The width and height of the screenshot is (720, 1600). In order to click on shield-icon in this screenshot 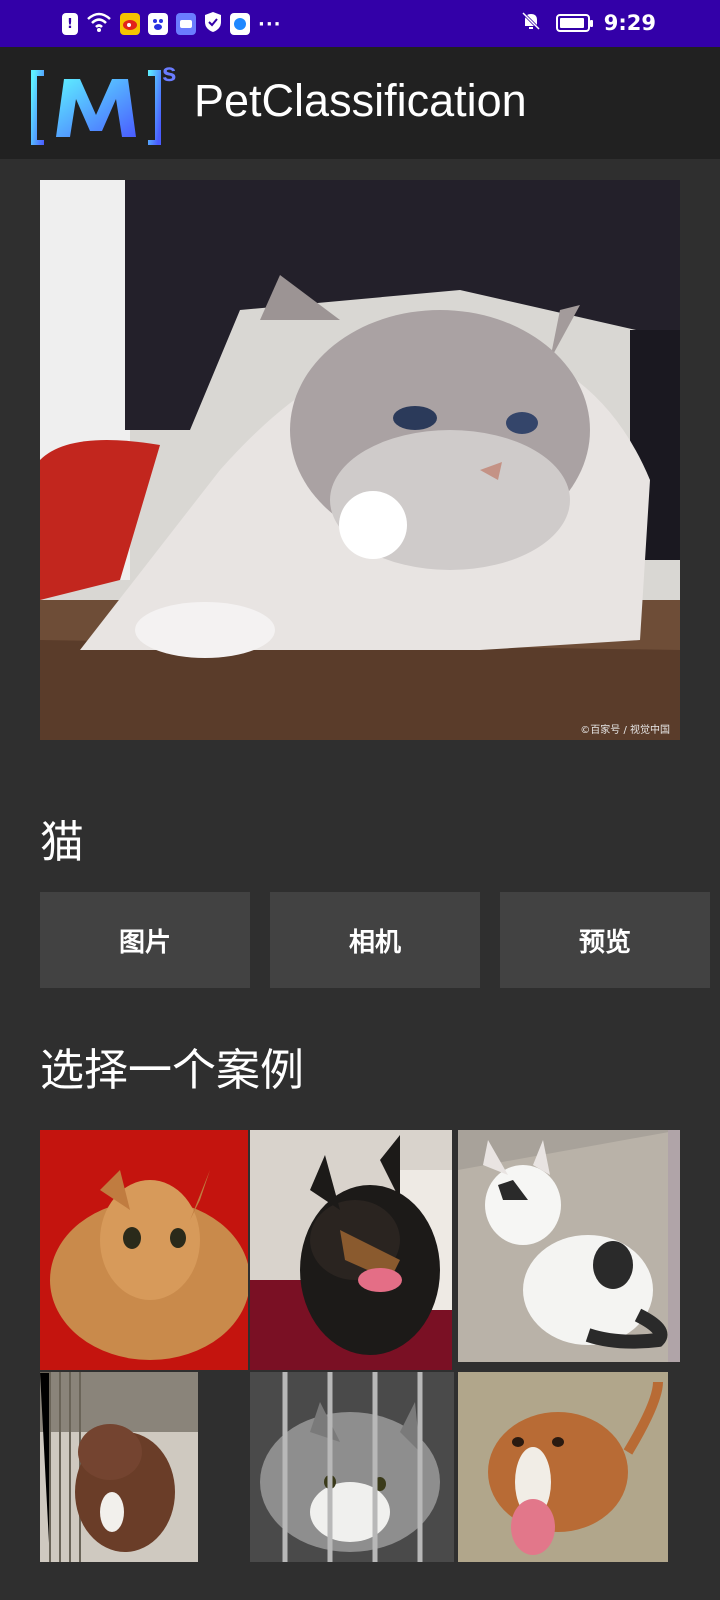, I will do `click(213, 24)`.